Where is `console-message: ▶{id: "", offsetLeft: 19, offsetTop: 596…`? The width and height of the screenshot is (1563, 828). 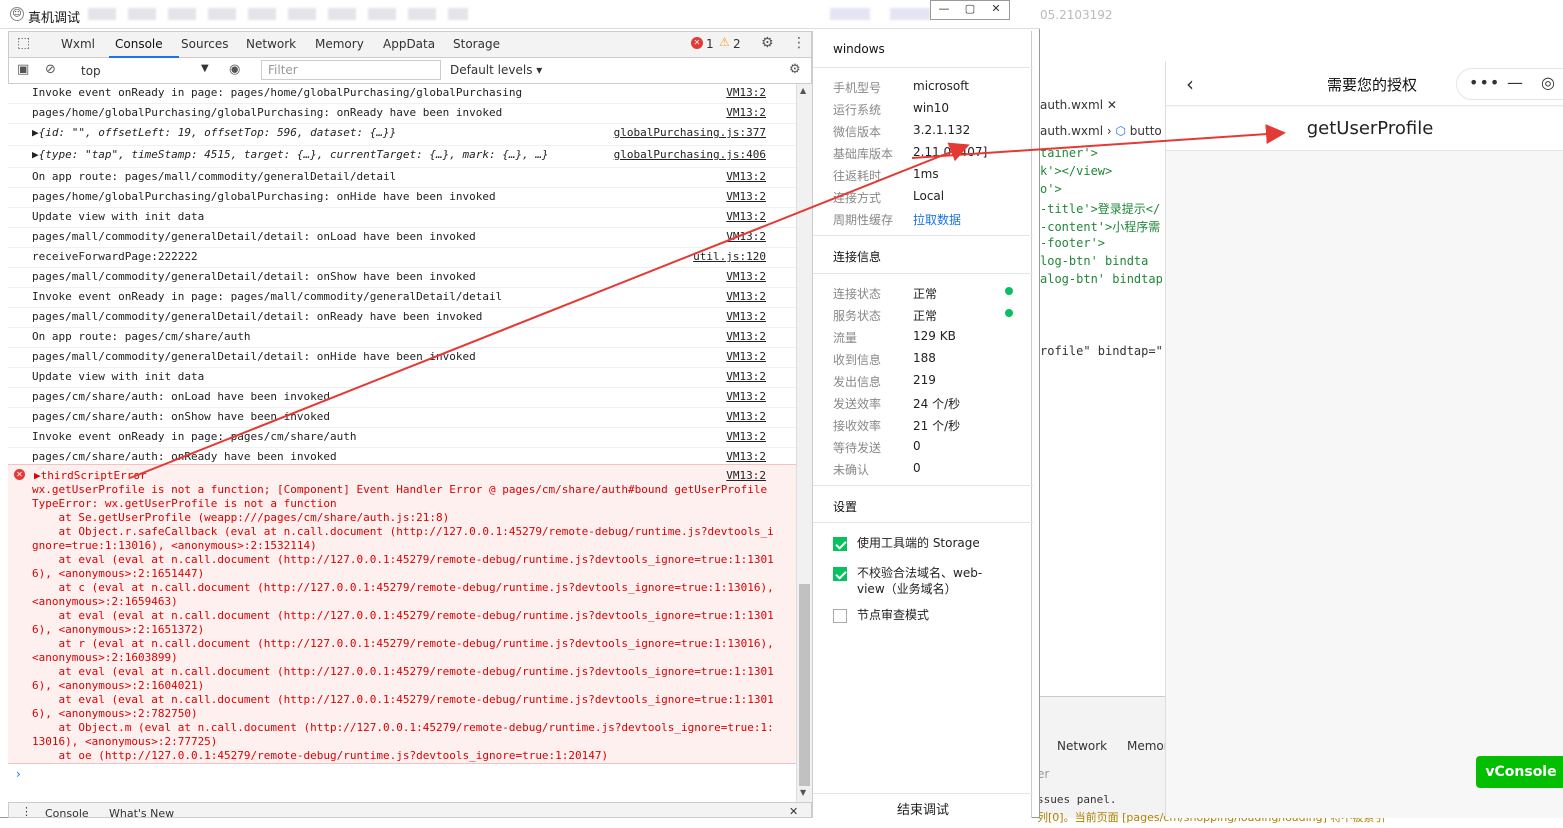
console-message: ▶{id: "", offsetLeft: 19, offsetTop: 596… is located at coordinates (214, 132).